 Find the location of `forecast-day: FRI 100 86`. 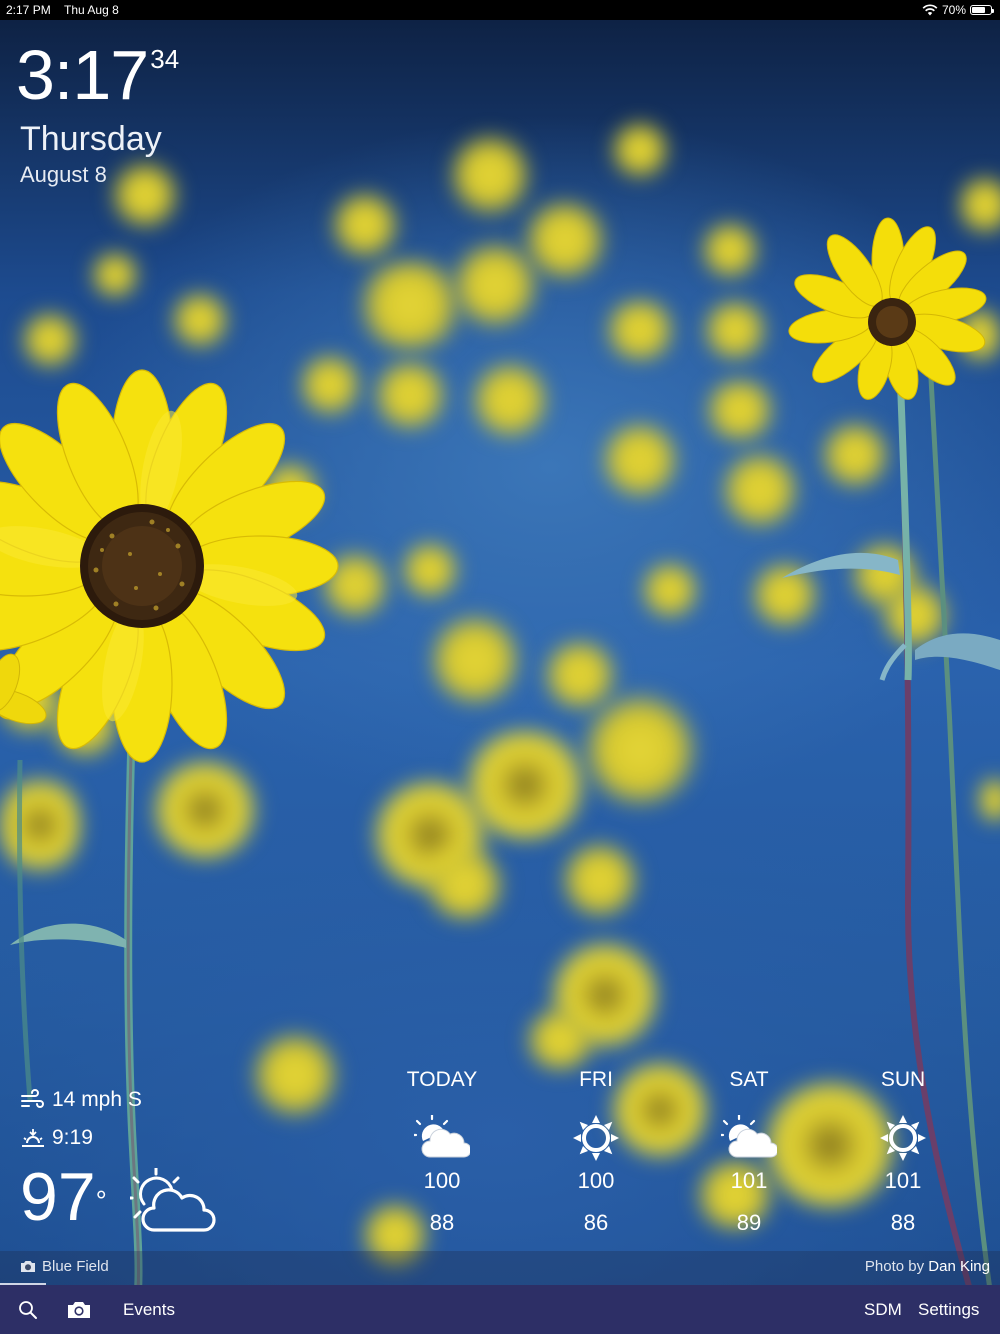

forecast-day: FRI 100 86 is located at coordinates (596, 1152).